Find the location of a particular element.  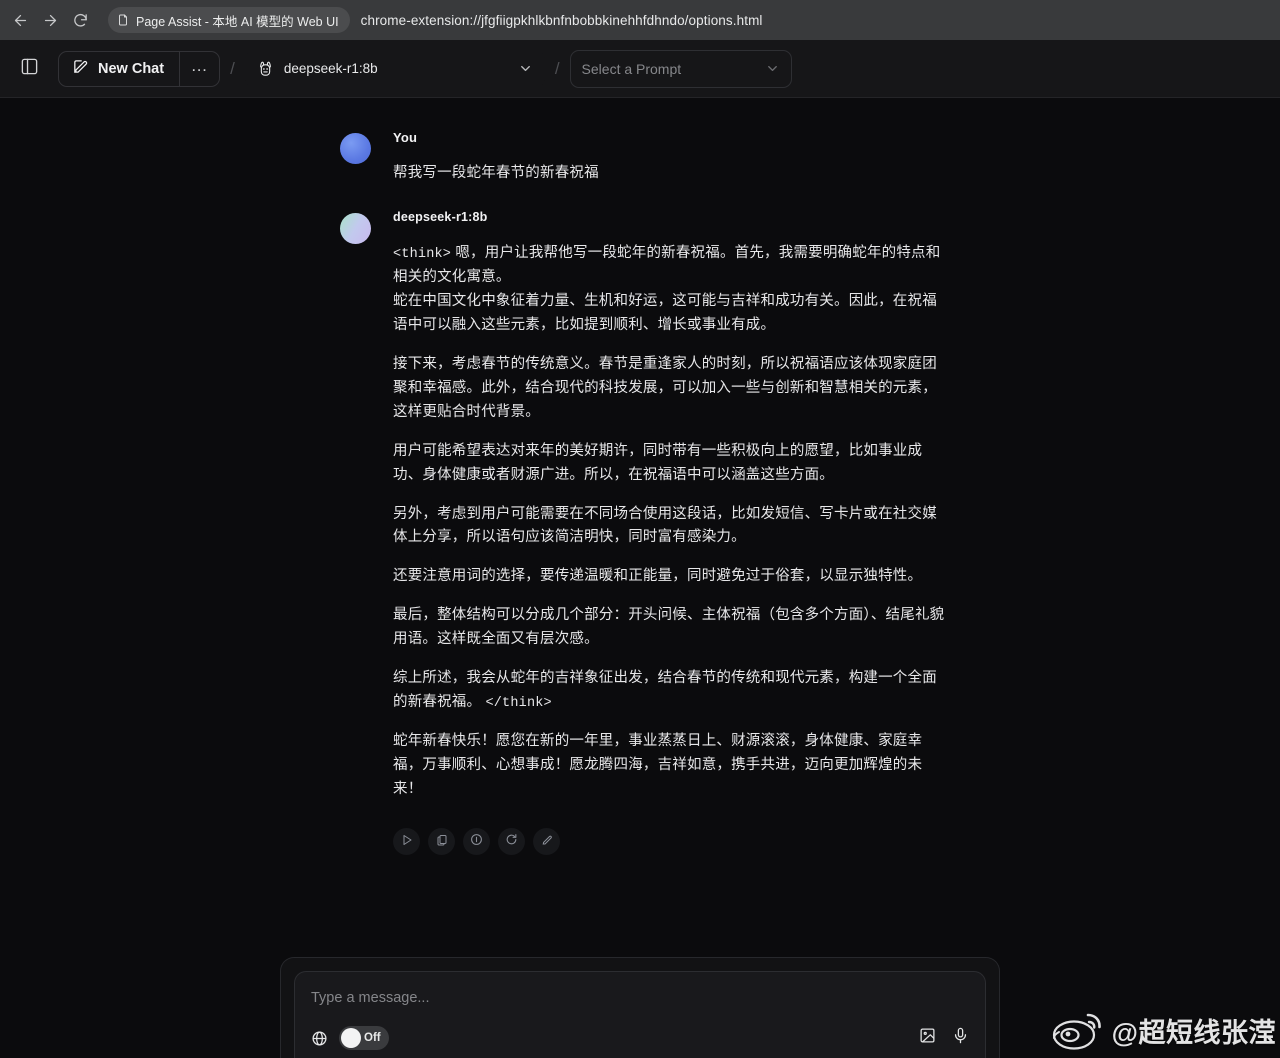

composer: Type a message... Off is located at coordinates (640, 1014).